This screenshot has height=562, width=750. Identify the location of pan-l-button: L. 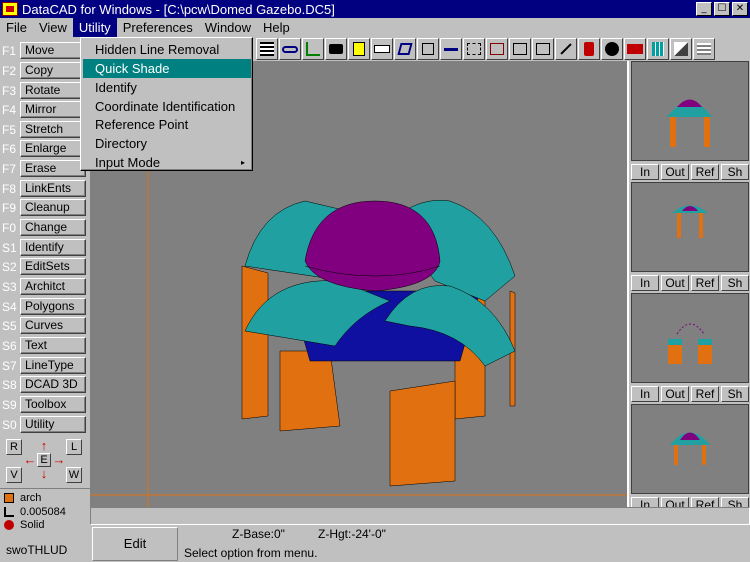
(74, 447).